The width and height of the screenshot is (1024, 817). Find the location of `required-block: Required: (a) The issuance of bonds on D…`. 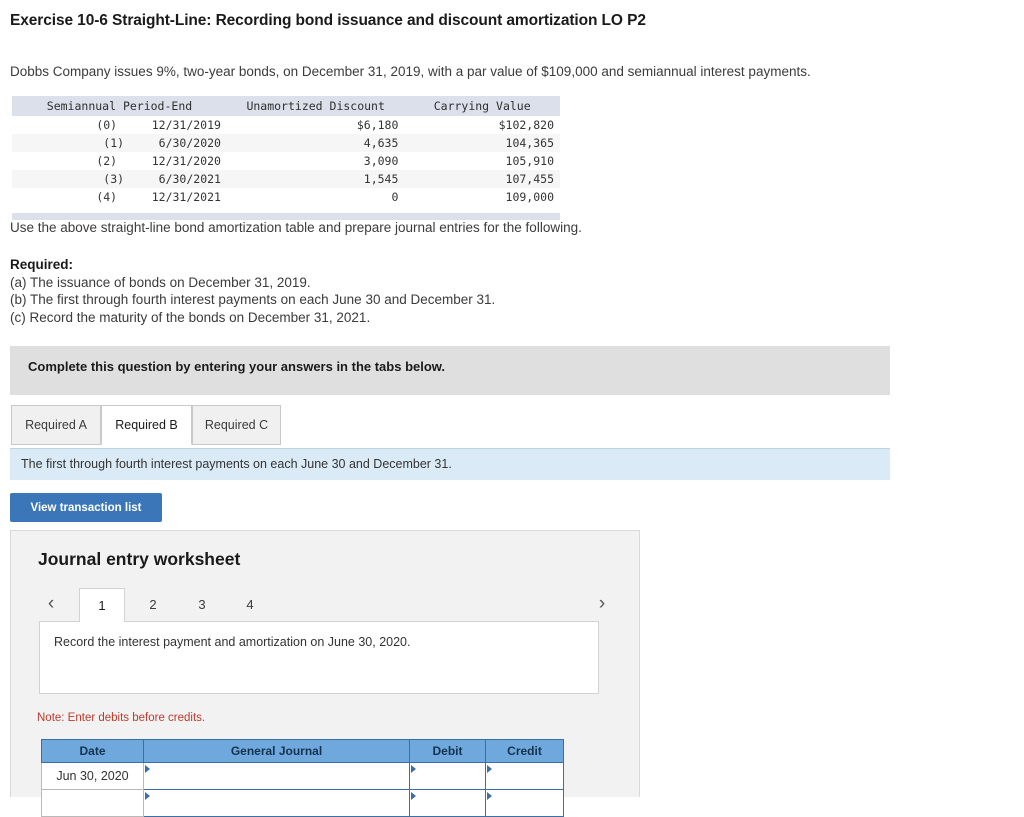

required-block: Required: (a) The issuance of bonds on D… is located at coordinates (252, 291).